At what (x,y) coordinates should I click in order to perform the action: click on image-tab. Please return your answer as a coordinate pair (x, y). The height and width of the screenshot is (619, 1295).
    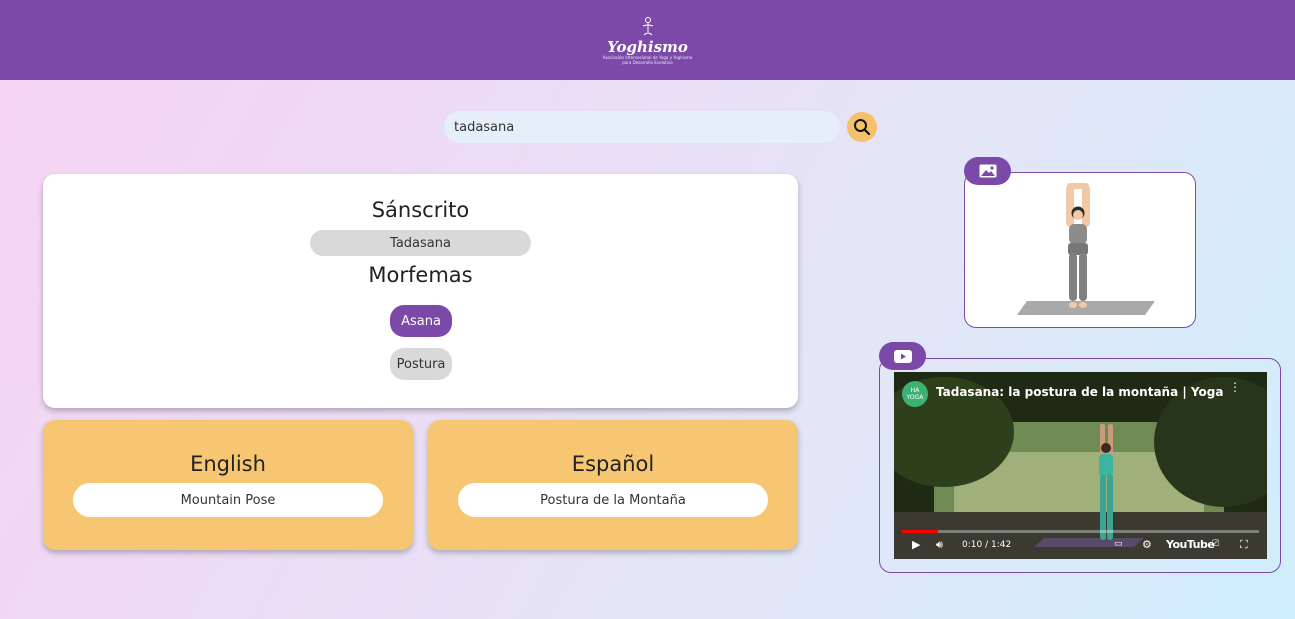
    Looking at the image, I should click on (987, 171).